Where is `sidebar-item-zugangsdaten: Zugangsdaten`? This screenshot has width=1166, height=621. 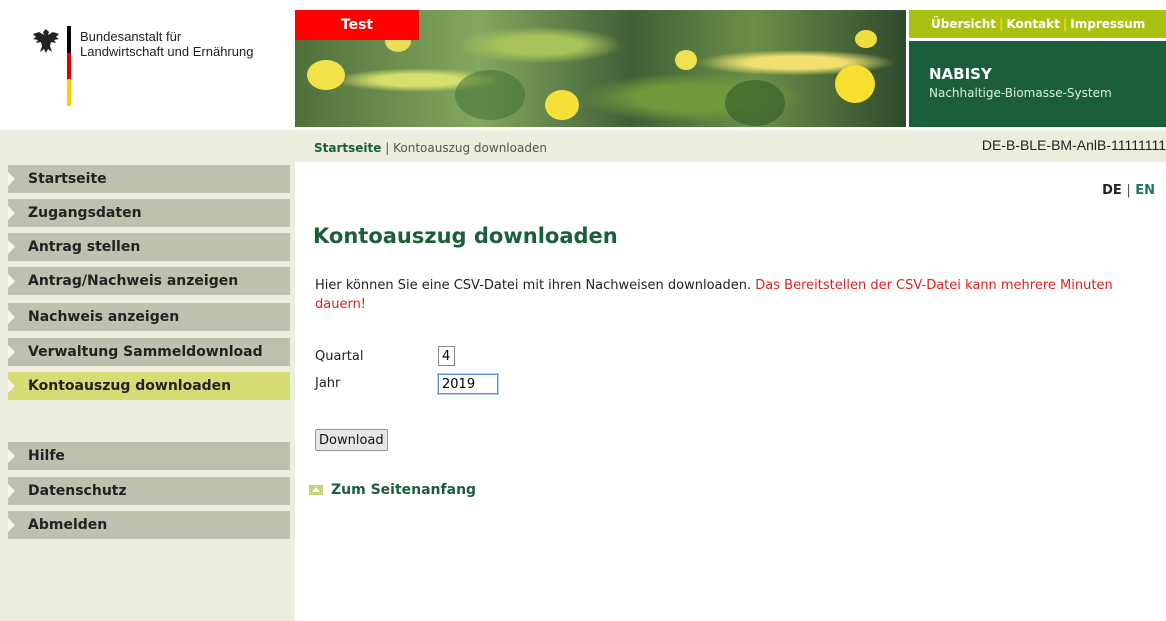
sidebar-item-zugangsdaten: Zugangsdaten is located at coordinates (149, 213).